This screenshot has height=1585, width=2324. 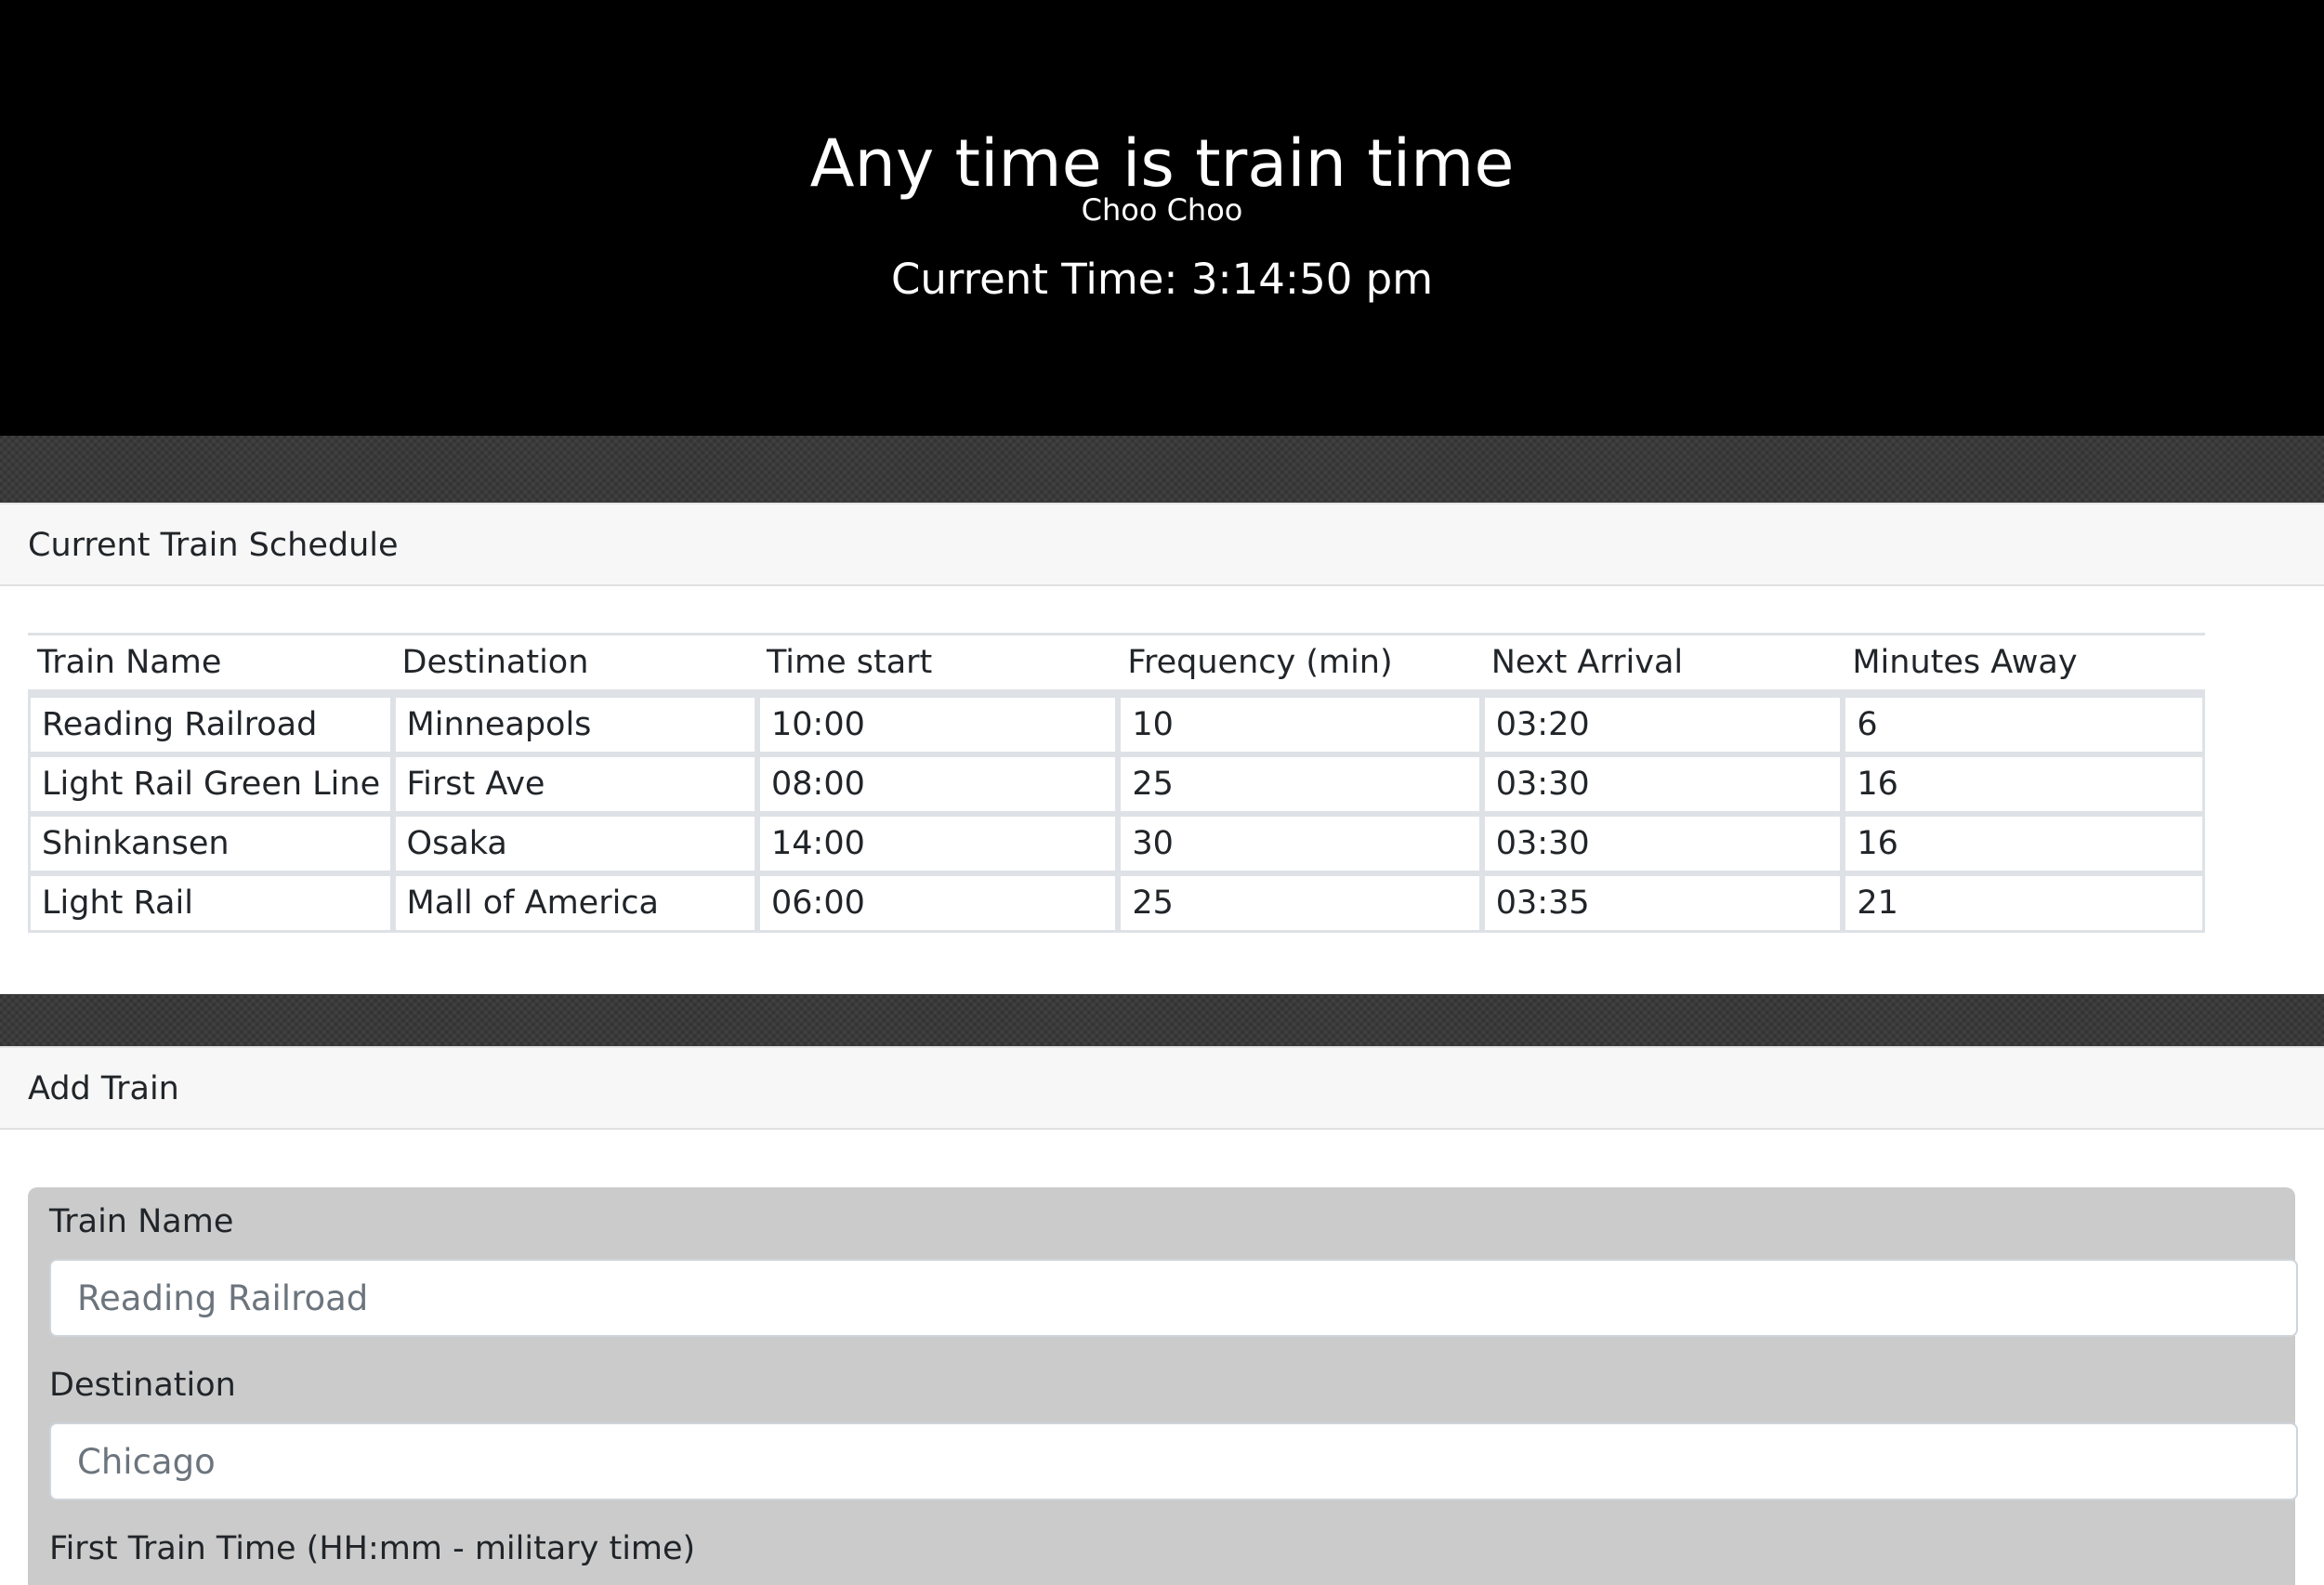 What do you see at coordinates (1300, 724) in the screenshot?
I see `cell-frequency: 10` at bounding box center [1300, 724].